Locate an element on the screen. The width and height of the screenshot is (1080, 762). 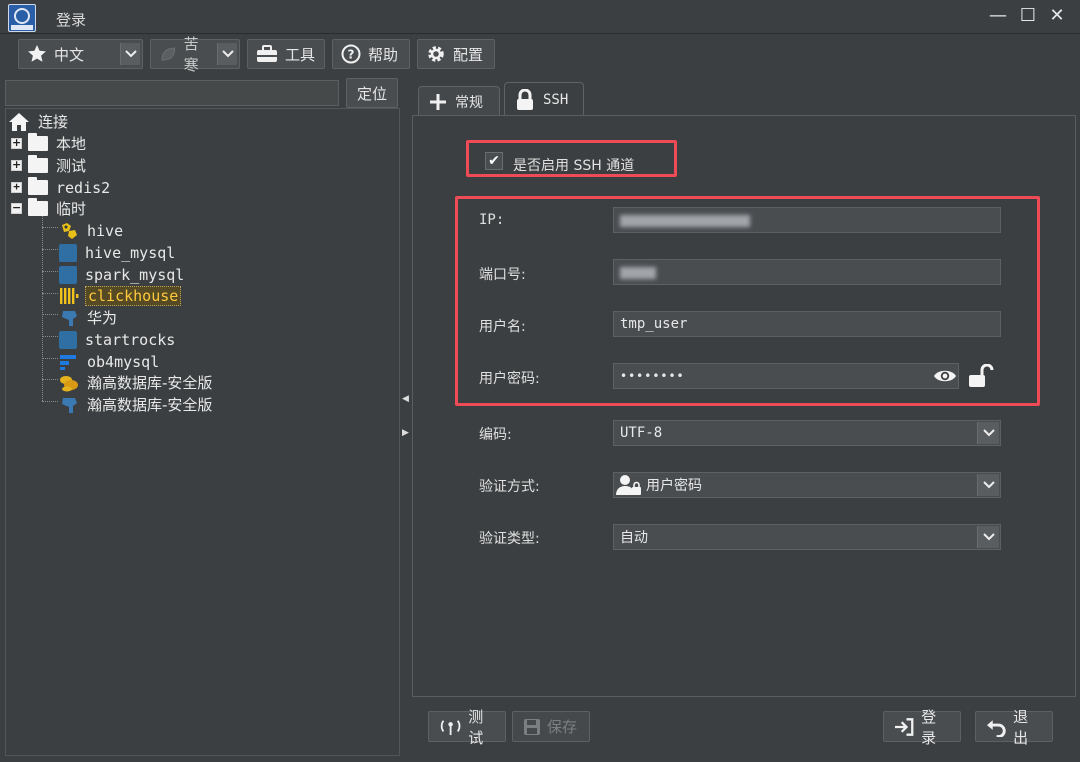
config-button: 配置 is located at coordinates (456, 54).